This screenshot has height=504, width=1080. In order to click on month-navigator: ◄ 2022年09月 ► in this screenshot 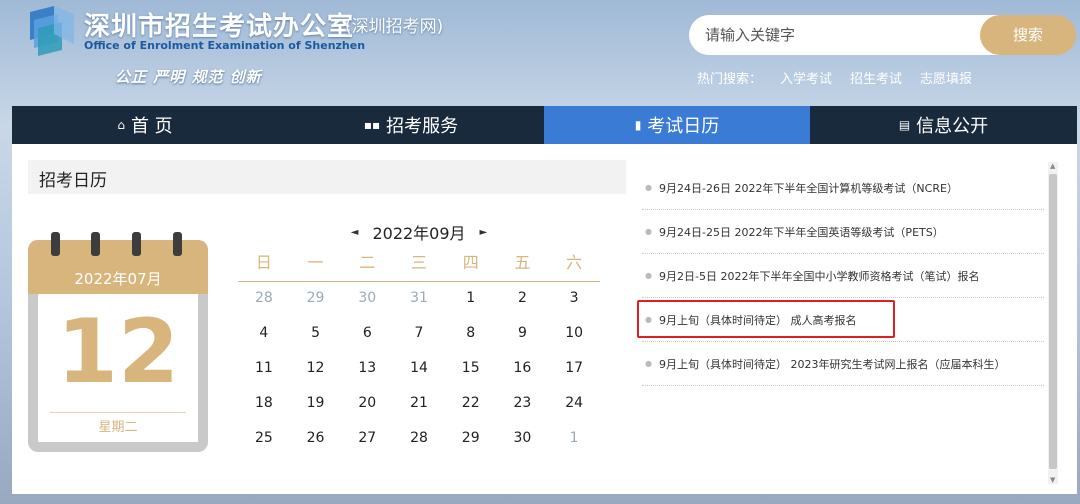, I will do `click(419, 232)`.